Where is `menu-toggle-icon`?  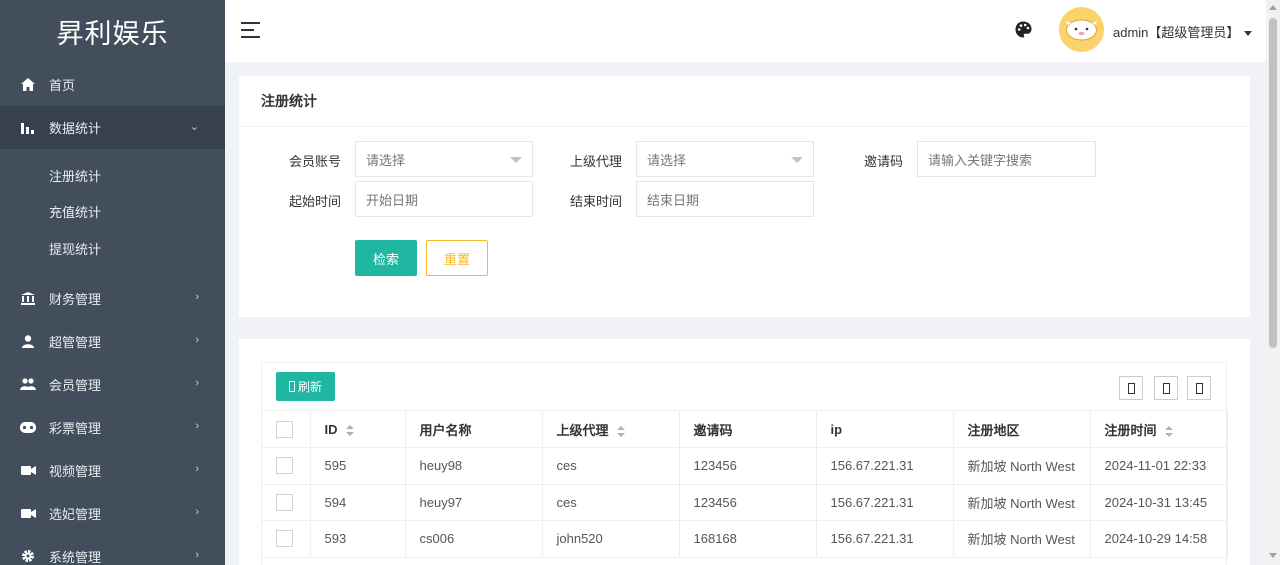
menu-toggle-icon is located at coordinates (250, 30).